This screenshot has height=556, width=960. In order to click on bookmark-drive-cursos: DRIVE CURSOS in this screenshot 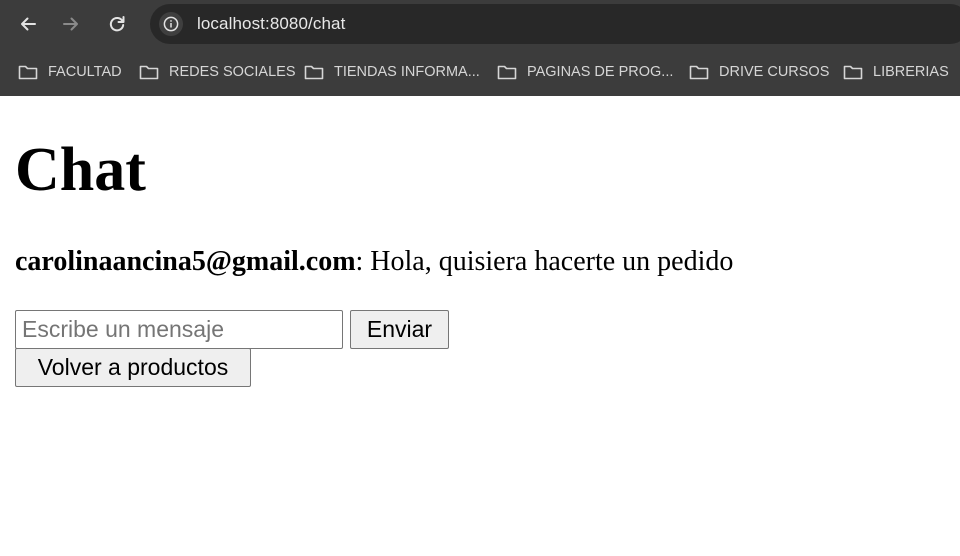, I will do `click(759, 72)`.